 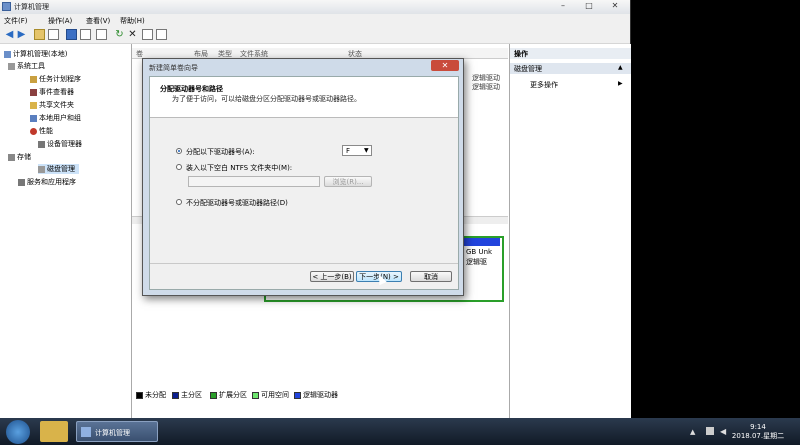 I want to click on legend-unallocated: 未分配, so click(x=151, y=395).